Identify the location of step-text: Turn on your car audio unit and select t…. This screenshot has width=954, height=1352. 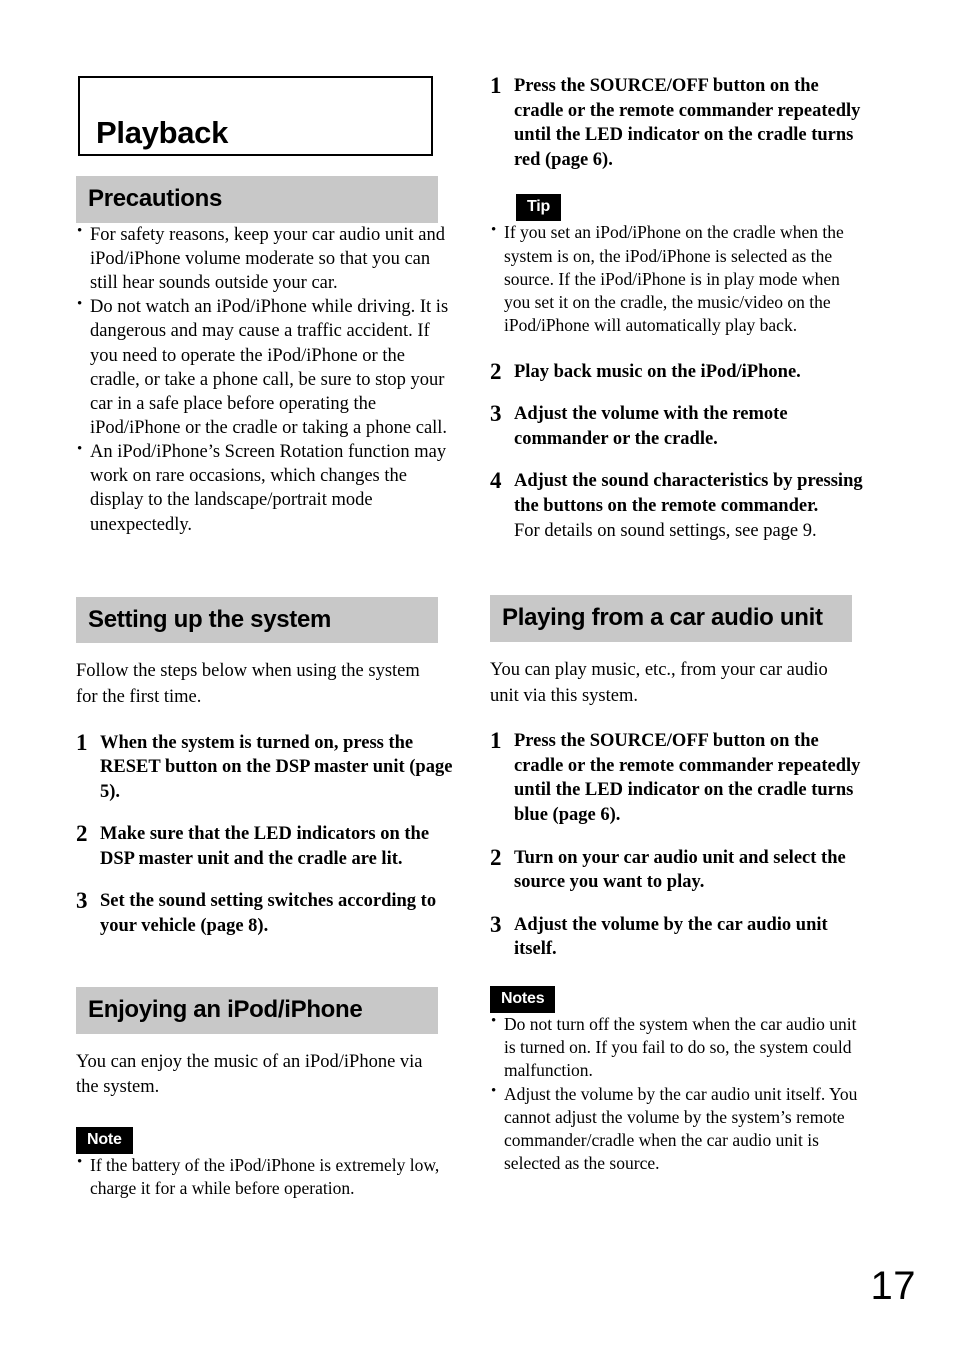
(680, 870).